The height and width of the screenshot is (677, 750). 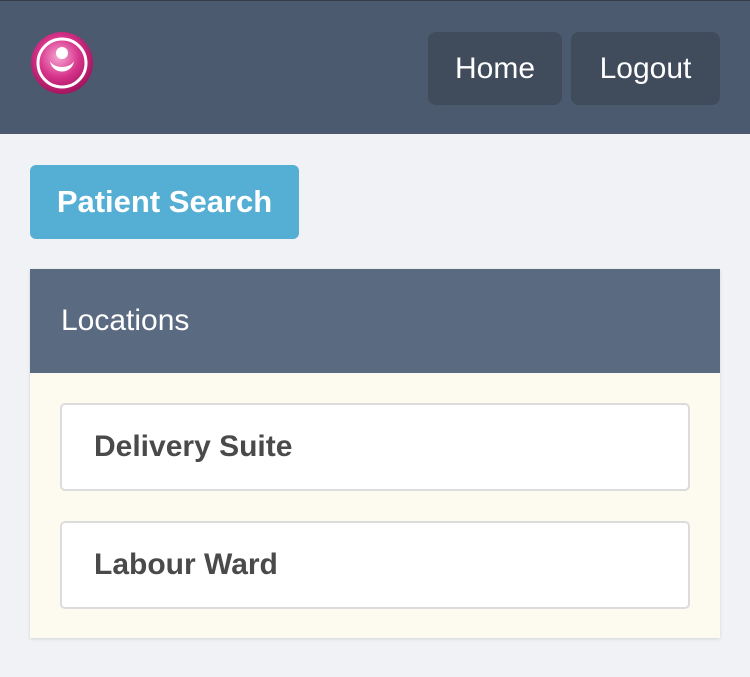 What do you see at coordinates (164, 202) in the screenshot?
I see `patient-search-button: Patient Search` at bounding box center [164, 202].